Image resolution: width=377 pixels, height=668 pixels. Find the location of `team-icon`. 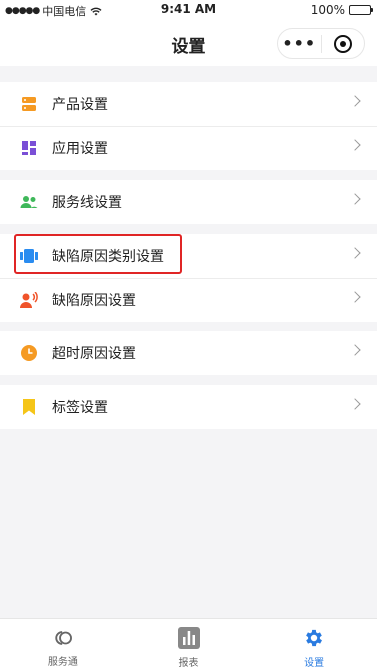

team-icon is located at coordinates (29, 202).